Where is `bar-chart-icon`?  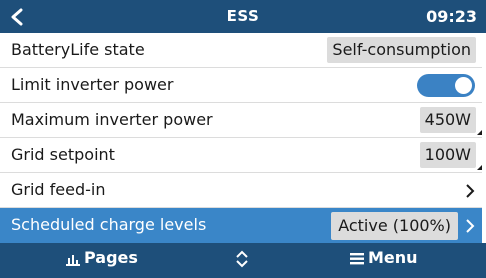 bar-chart-icon is located at coordinates (73, 260).